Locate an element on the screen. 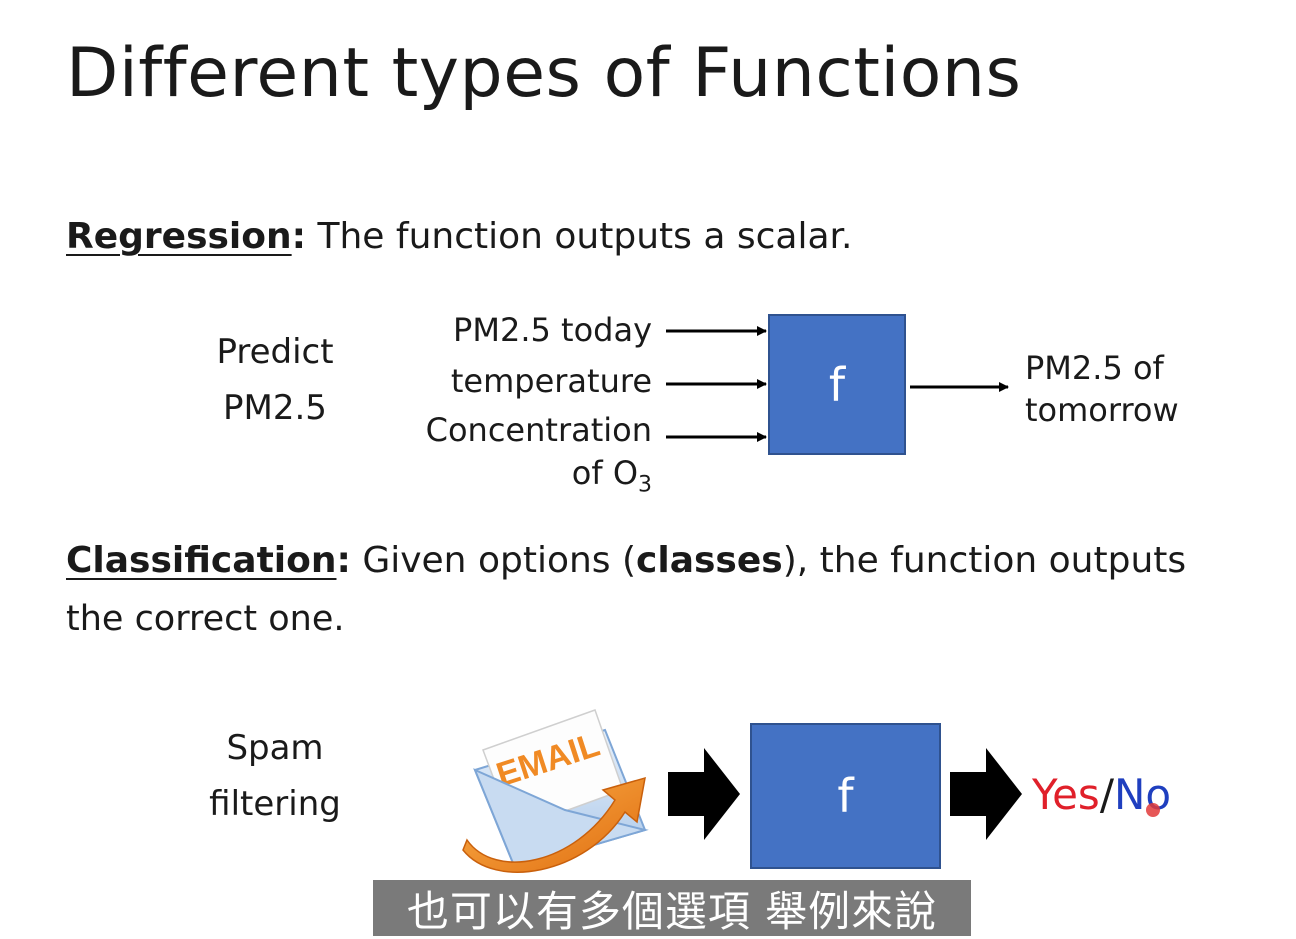 This screenshot has height=939, width=1296. email-envelope-icon: EMAIL is located at coordinates (555, 791).